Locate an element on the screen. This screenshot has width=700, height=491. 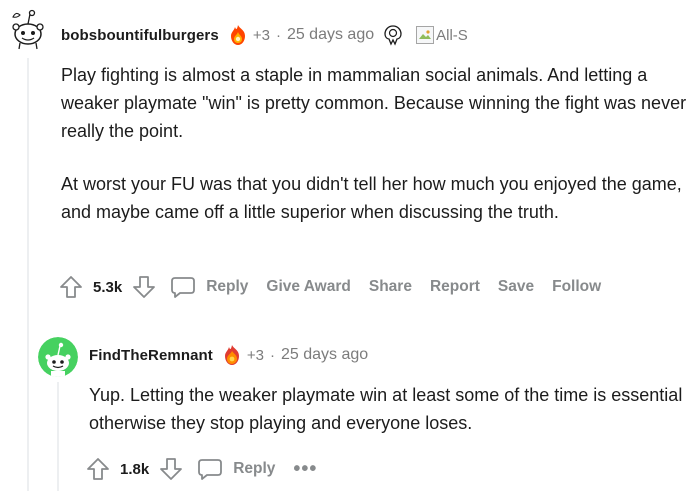
thread-line is located at coordinates (28, 274).